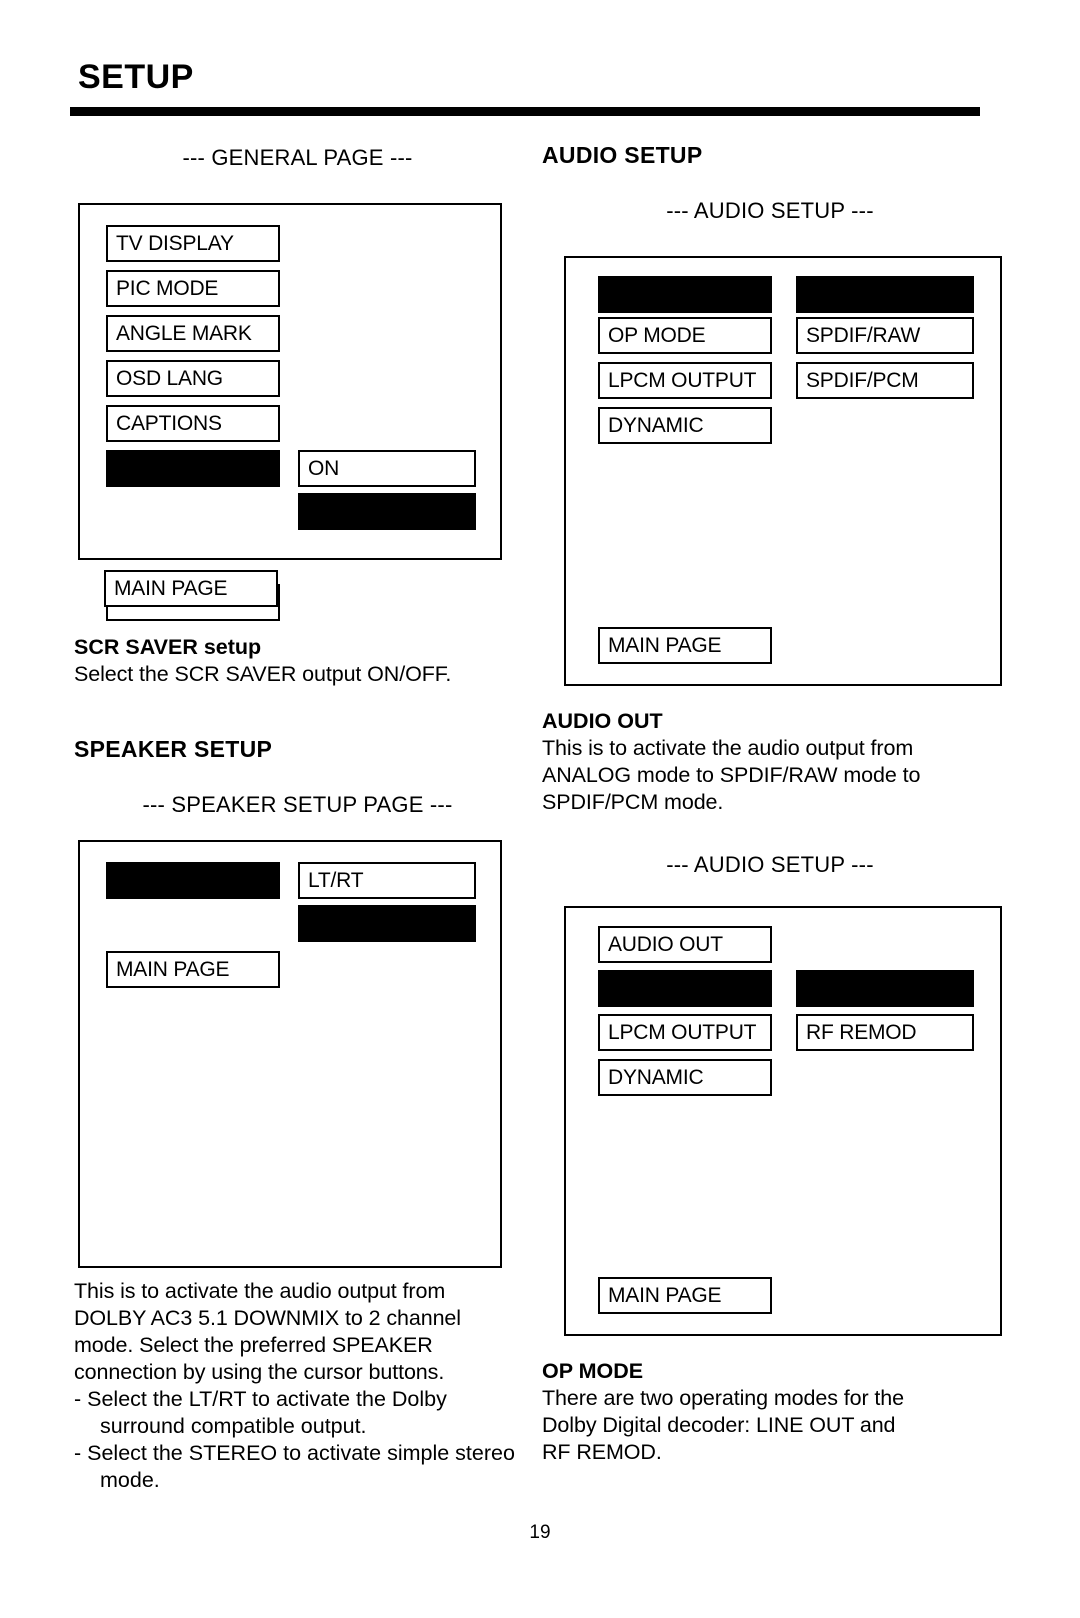 The image size is (1080, 1618). I want to click on osd-main-page-button-speaker: MAIN PAGE, so click(193, 969).